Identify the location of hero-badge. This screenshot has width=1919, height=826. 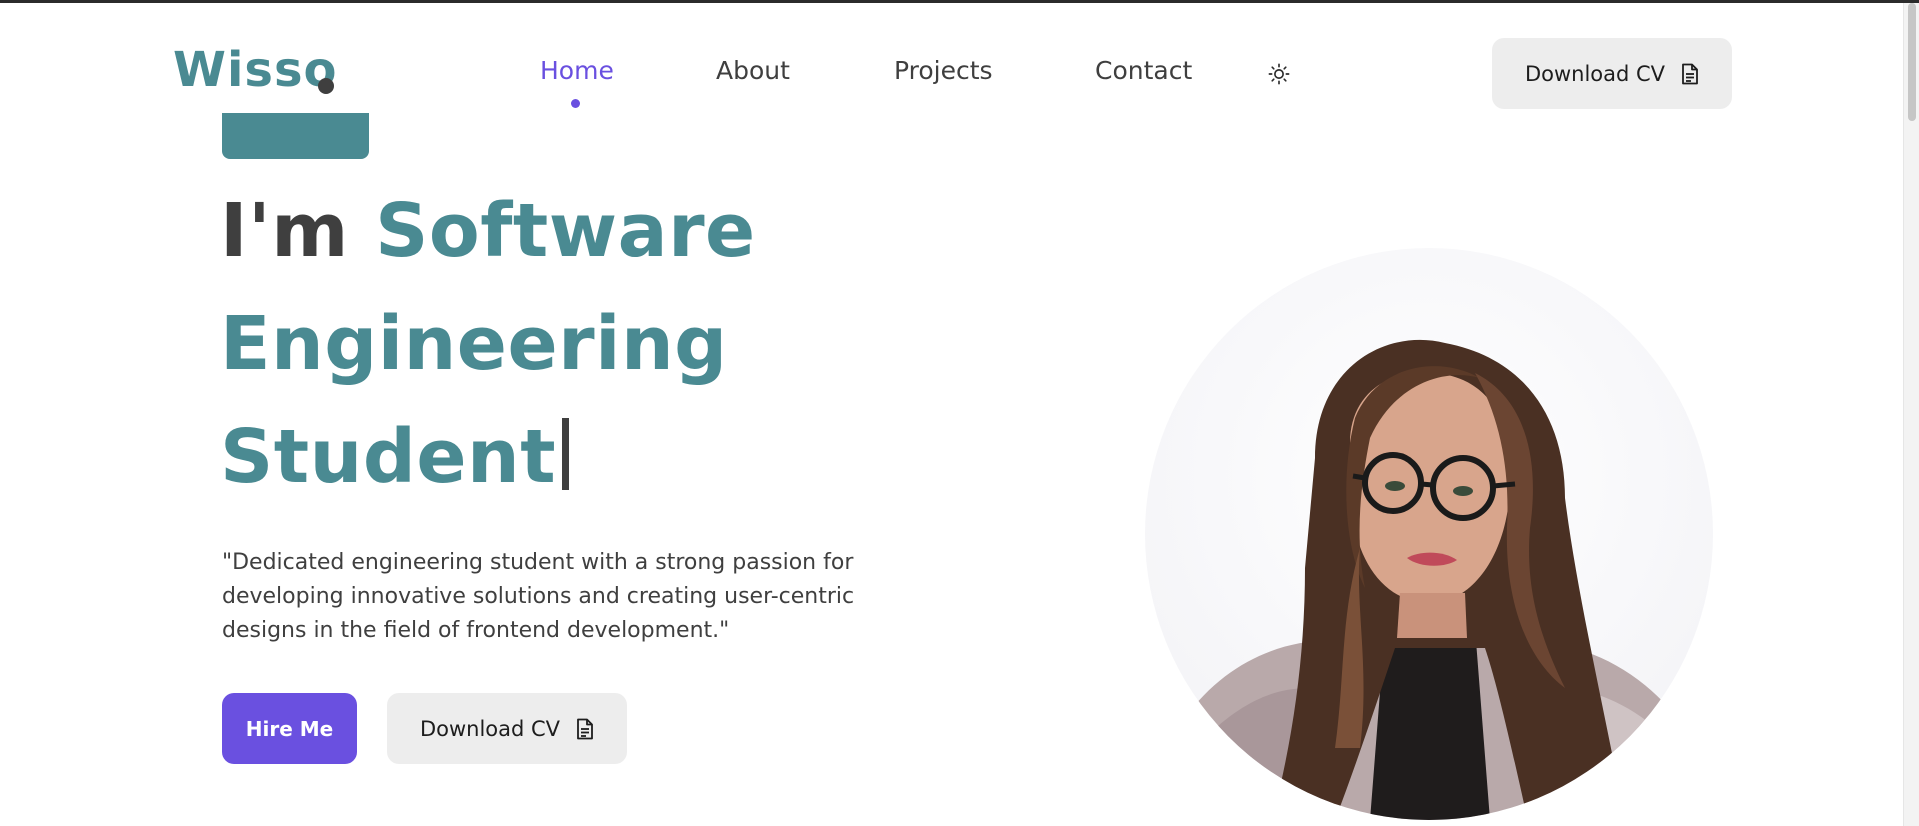
(295, 136).